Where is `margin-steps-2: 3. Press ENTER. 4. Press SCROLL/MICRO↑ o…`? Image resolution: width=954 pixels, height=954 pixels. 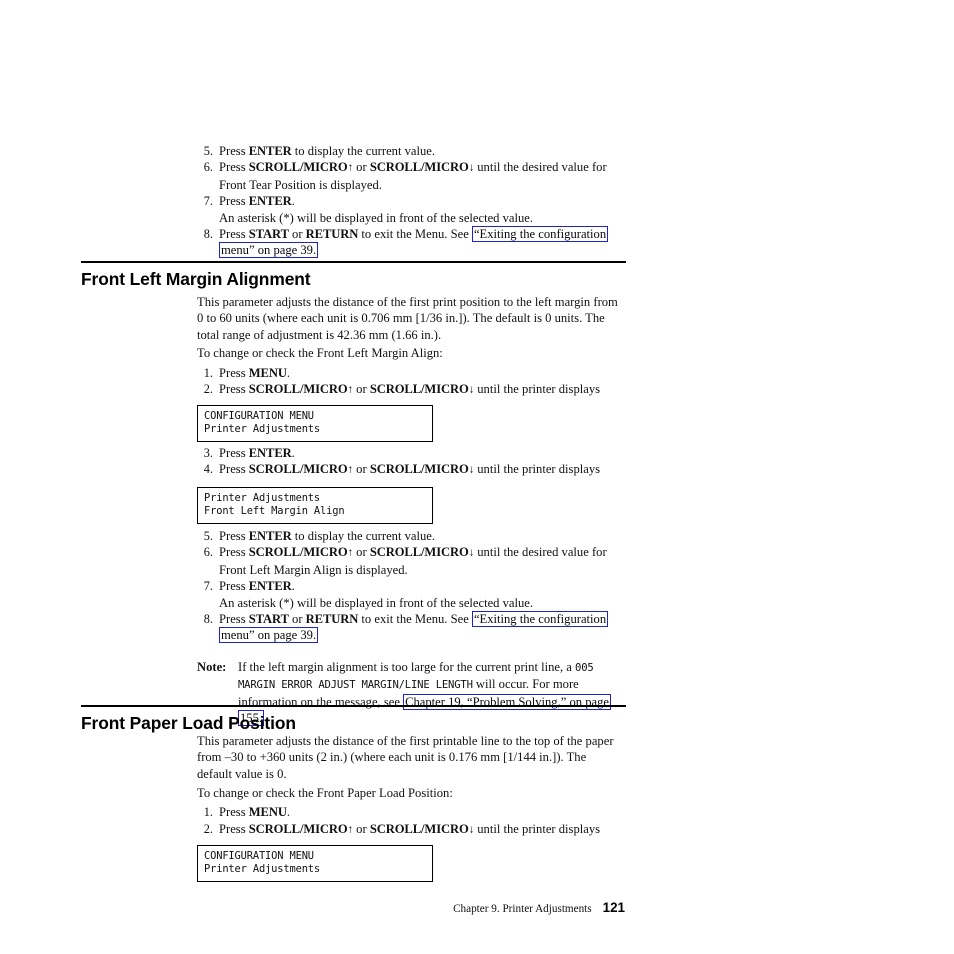
margin-steps-2: 3. Press ENTER. 4. Press SCROLL/MICRO↑ o… is located at coordinates (412, 462).